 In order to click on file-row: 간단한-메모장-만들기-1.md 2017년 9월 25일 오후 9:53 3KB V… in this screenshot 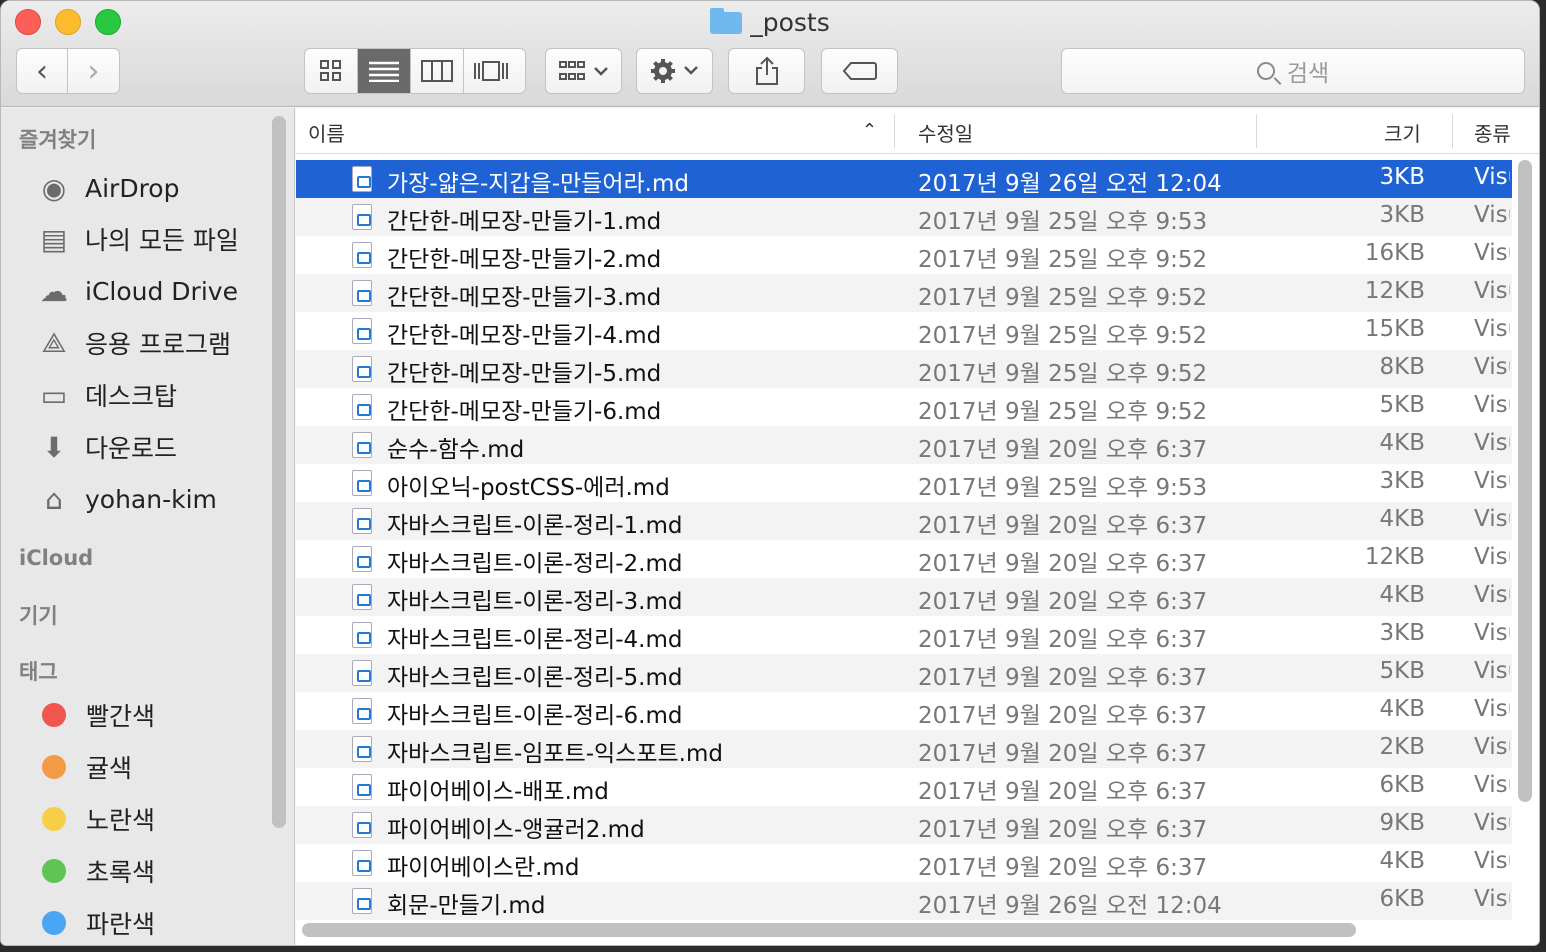, I will do `click(904, 217)`.